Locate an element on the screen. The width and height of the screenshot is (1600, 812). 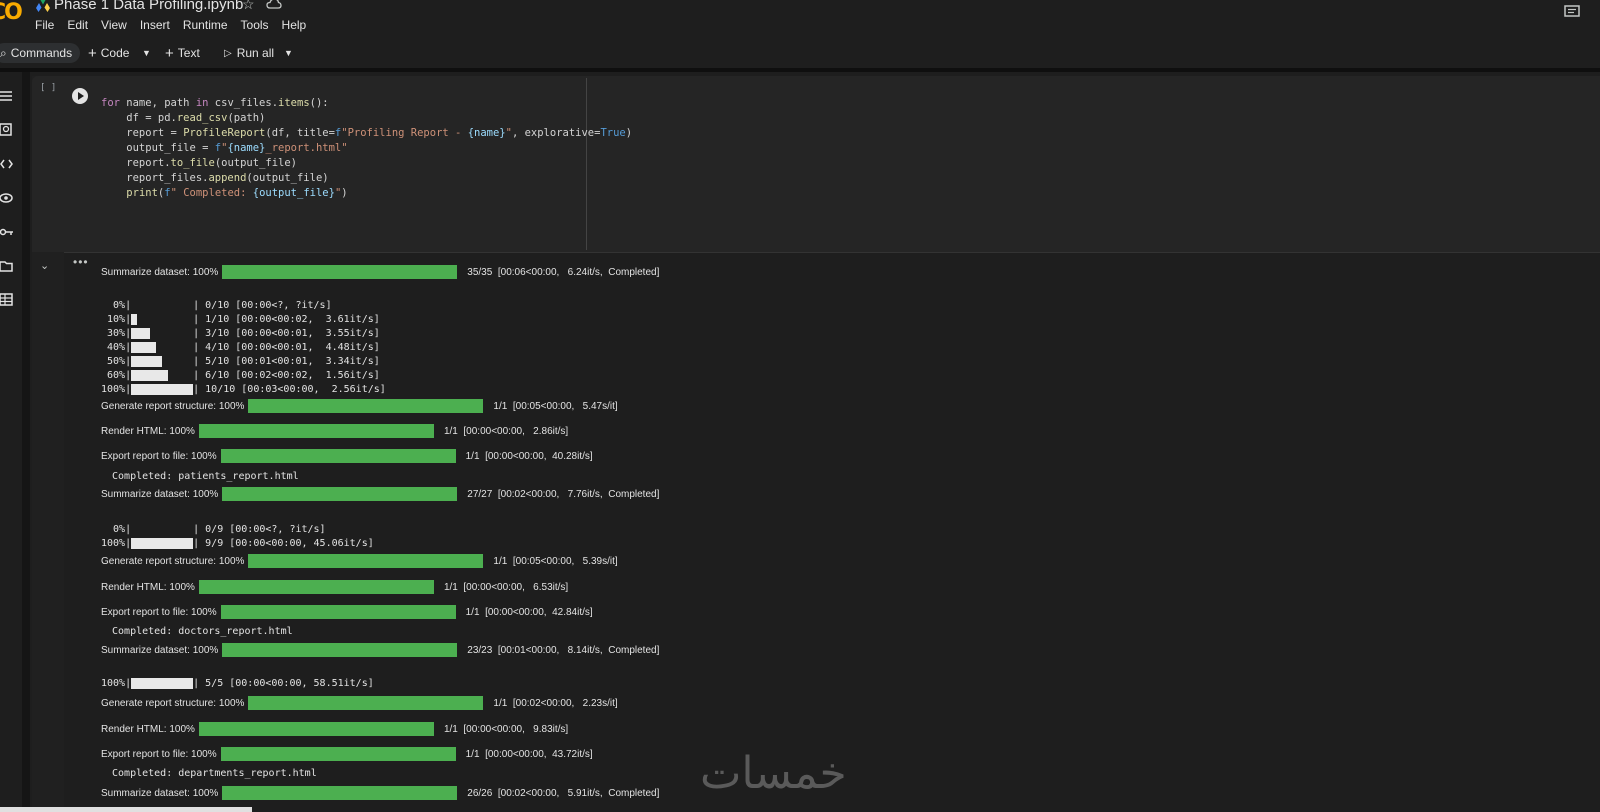
collapse-output-icon: ⌄ is located at coordinates (44, 265).